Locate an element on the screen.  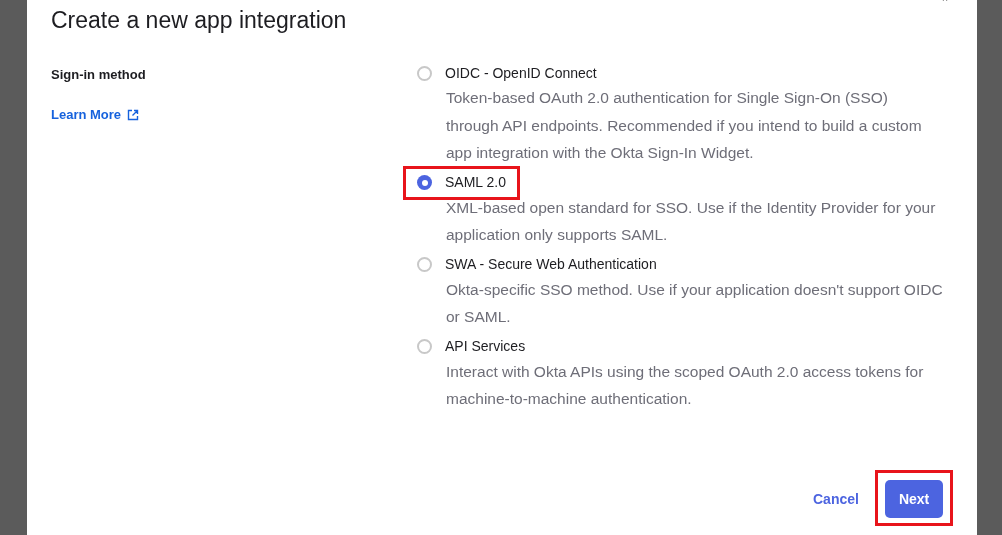
option-label: OIDC - OpenID Connect is located at coordinates (521, 73).